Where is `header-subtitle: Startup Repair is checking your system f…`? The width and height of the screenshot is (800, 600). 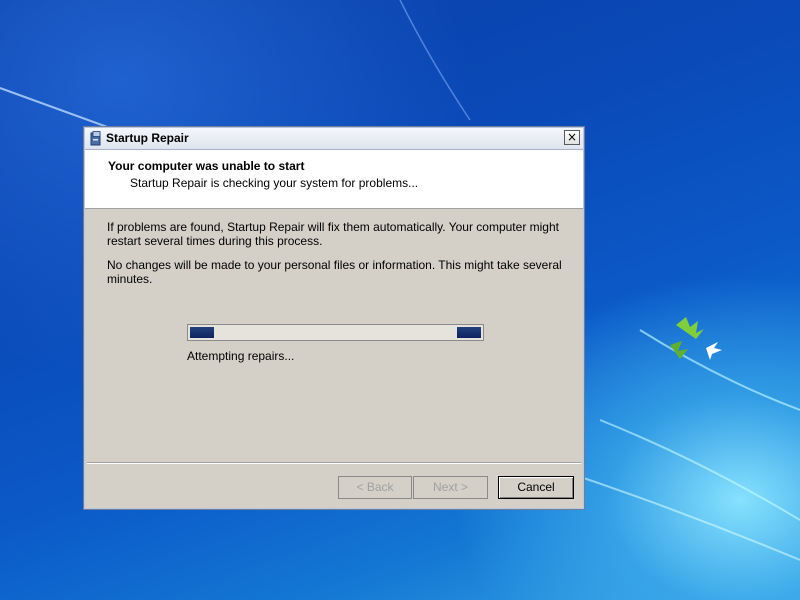
header-subtitle: Startup Repair is checking your system f… is located at coordinates (274, 183).